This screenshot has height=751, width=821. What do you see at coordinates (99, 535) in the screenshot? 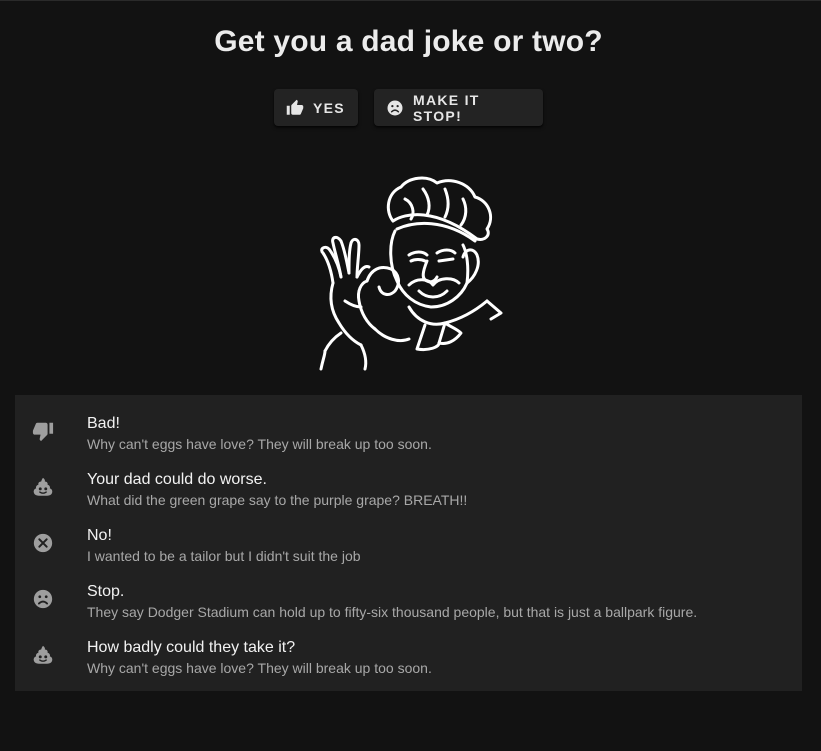
I see `joke-title: No!` at bounding box center [99, 535].